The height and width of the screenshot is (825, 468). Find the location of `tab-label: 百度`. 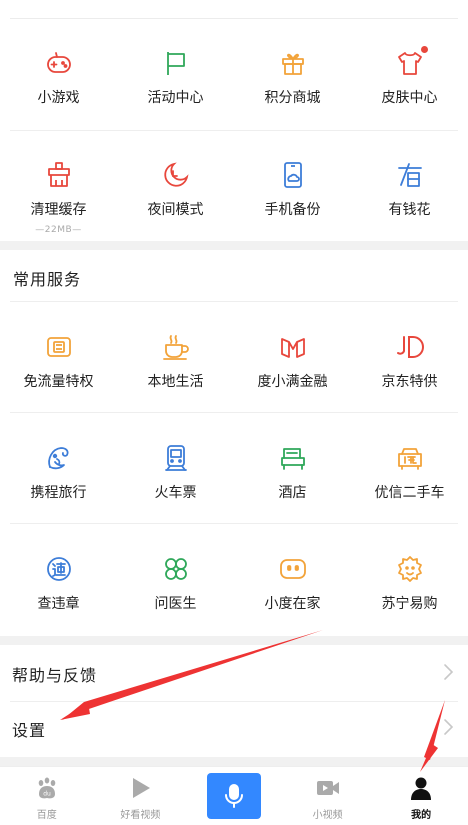

tab-label: 百度 is located at coordinates (46, 815).